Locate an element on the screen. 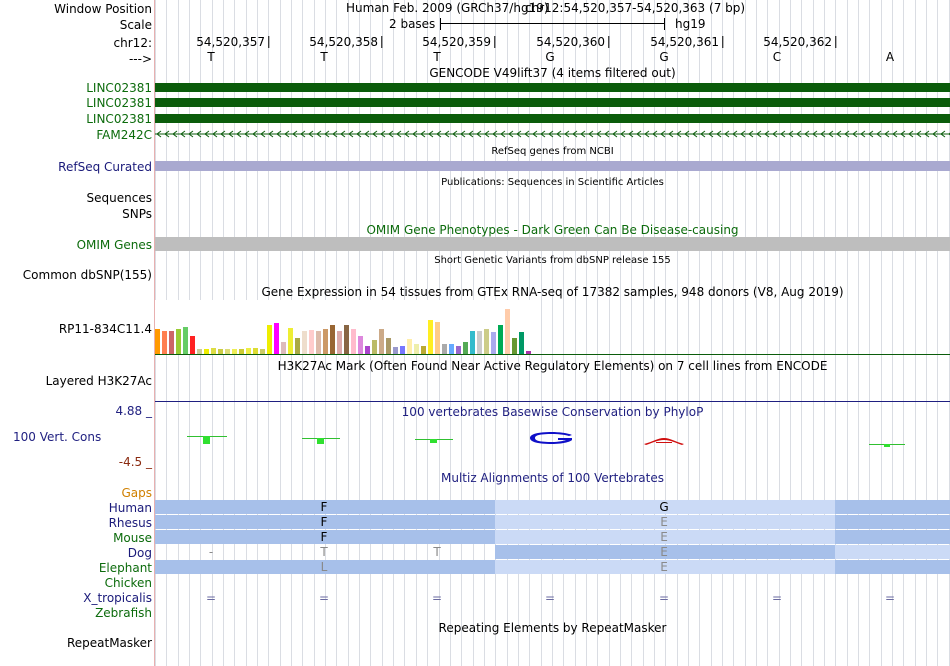 The width and height of the screenshot is (950, 666). gencode-track-title: GENCODE V49lift37 (4 items filtered out) is located at coordinates (552, 73).